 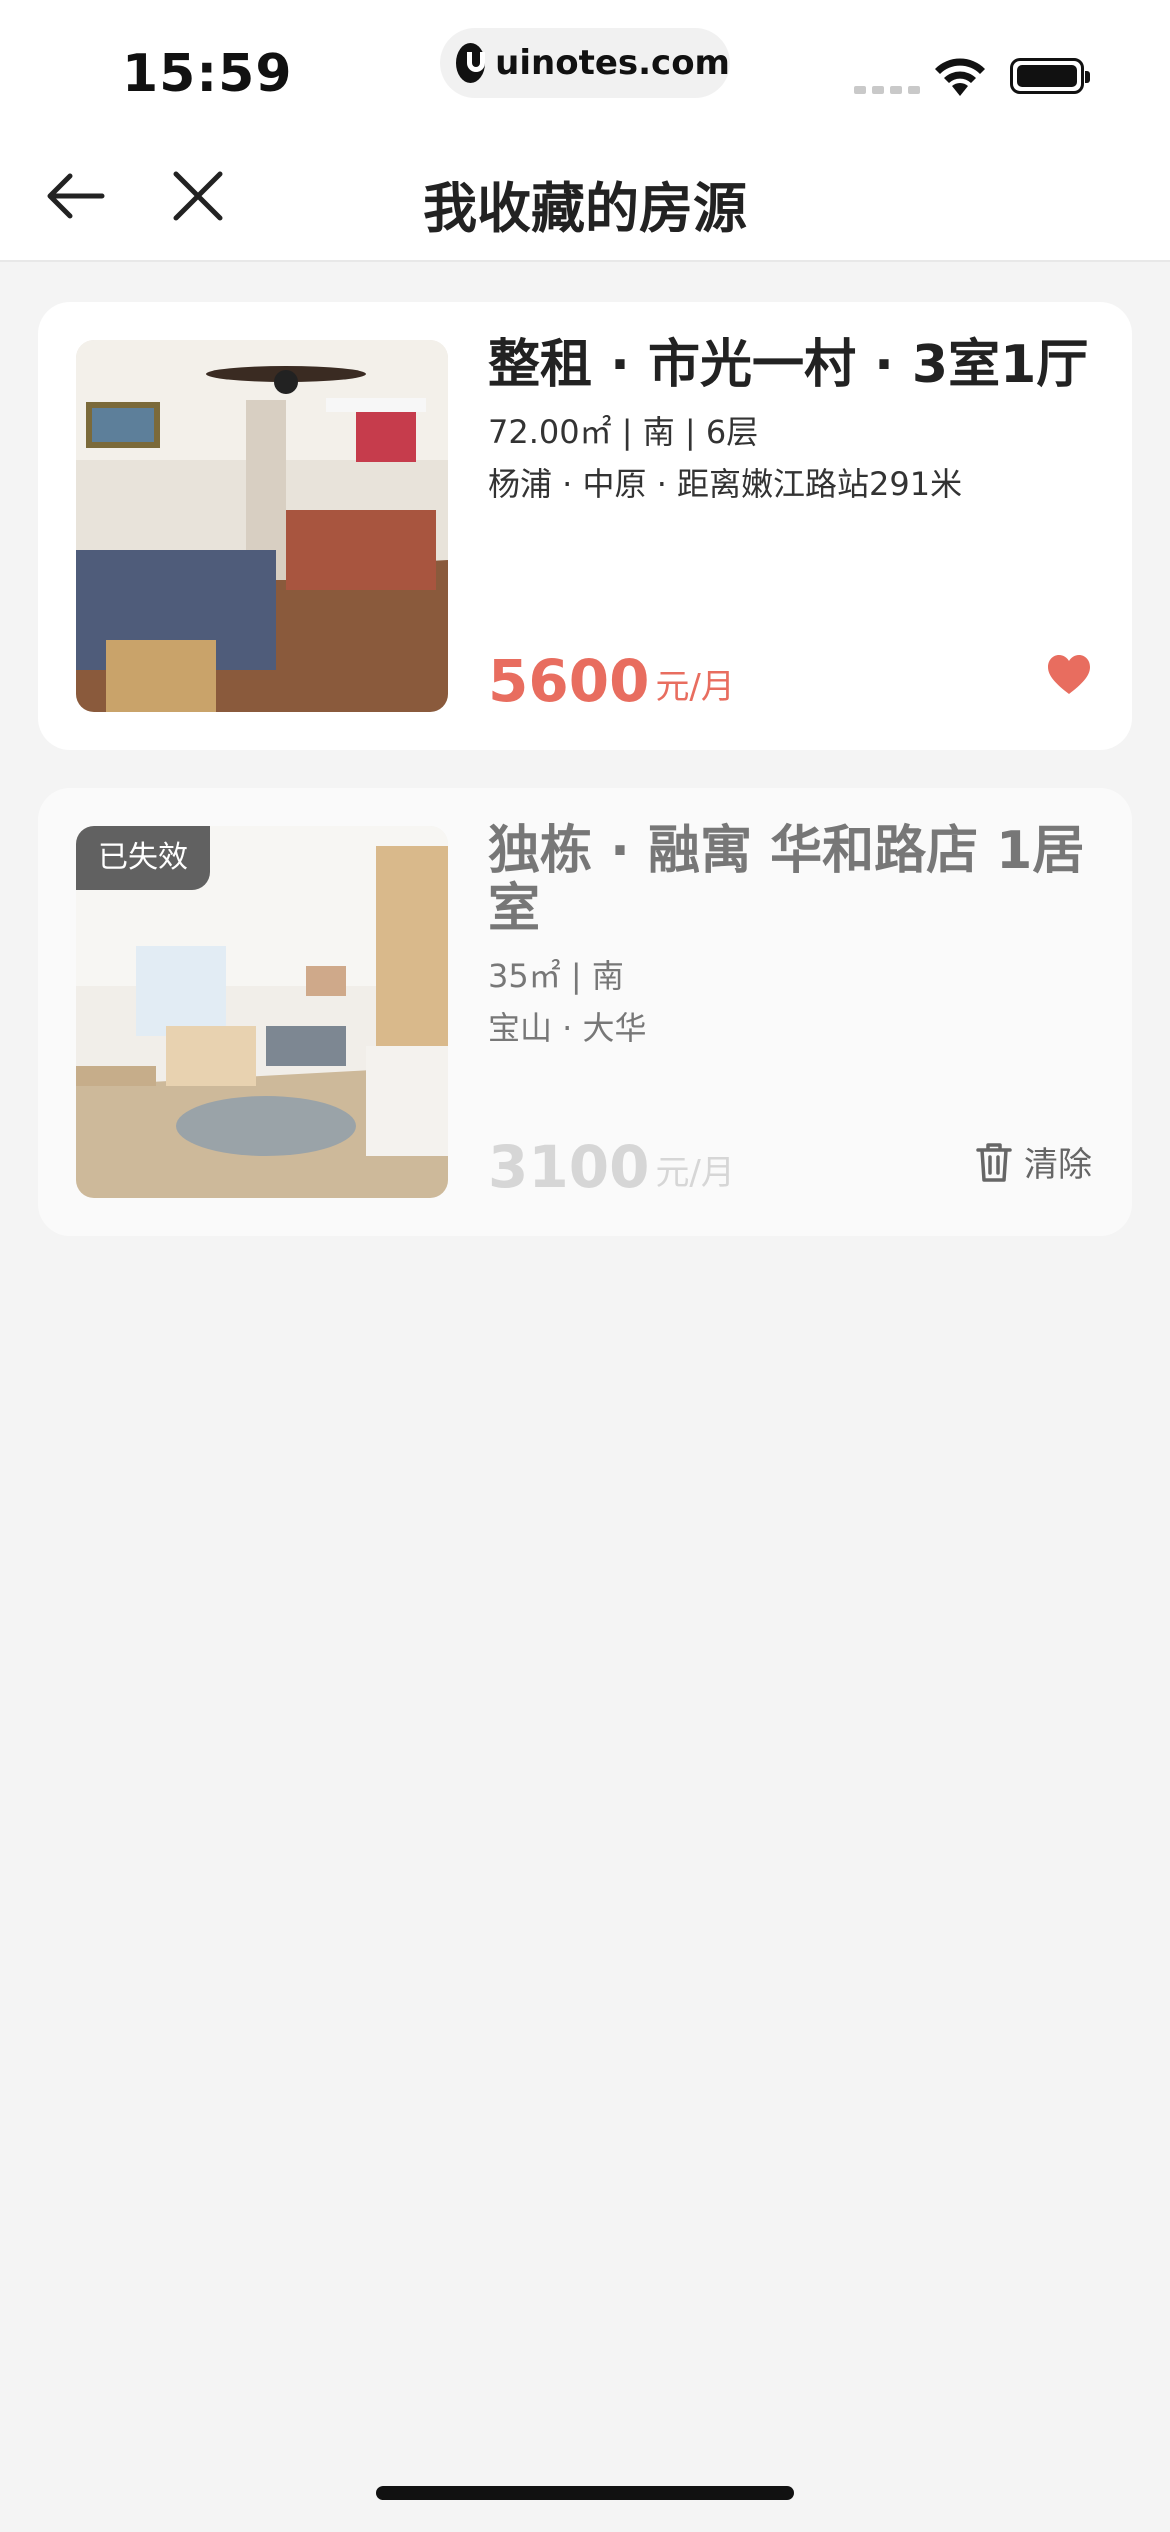 I want to click on home-indicator, so click(x=585, y=2493).